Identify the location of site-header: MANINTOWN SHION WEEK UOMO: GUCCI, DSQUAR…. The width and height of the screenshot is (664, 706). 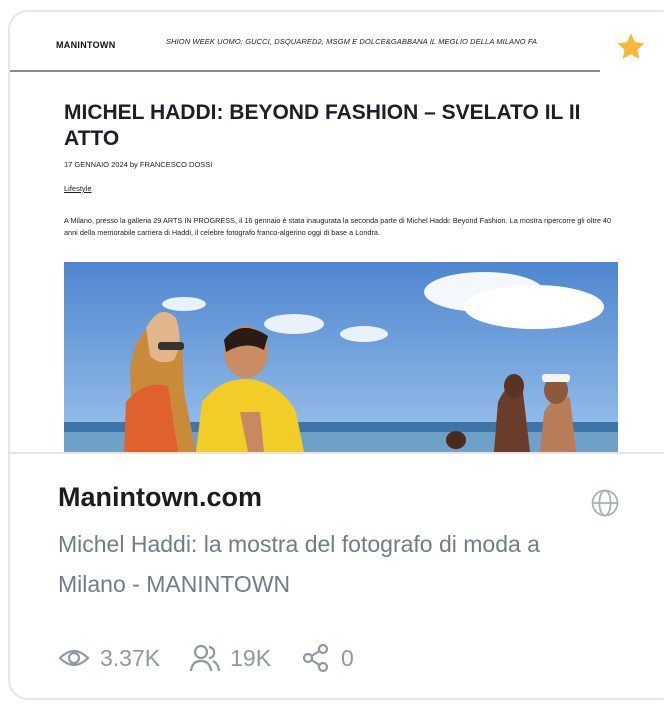
(305, 42).